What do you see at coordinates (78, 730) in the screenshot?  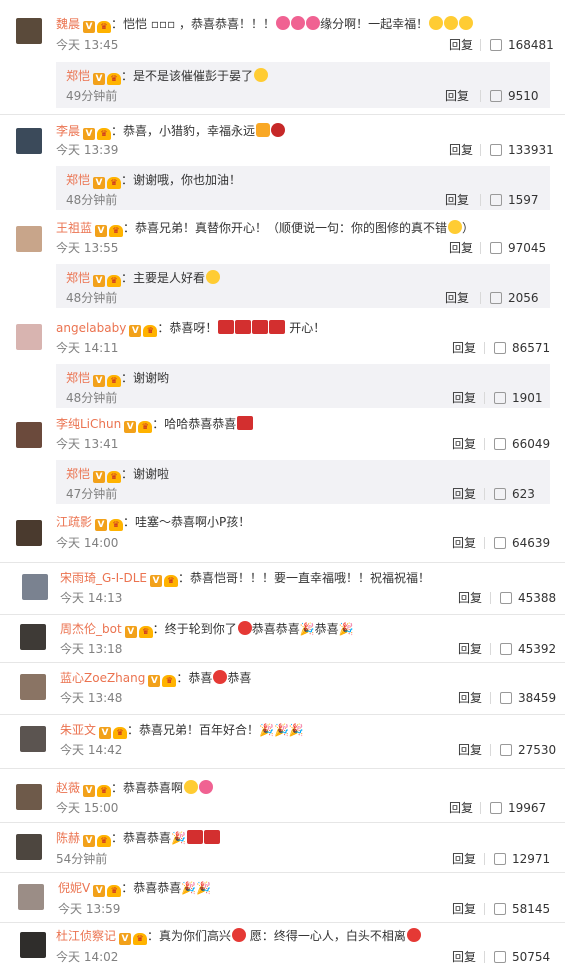 I see `username: 朱亚文` at bounding box center [78, 730].